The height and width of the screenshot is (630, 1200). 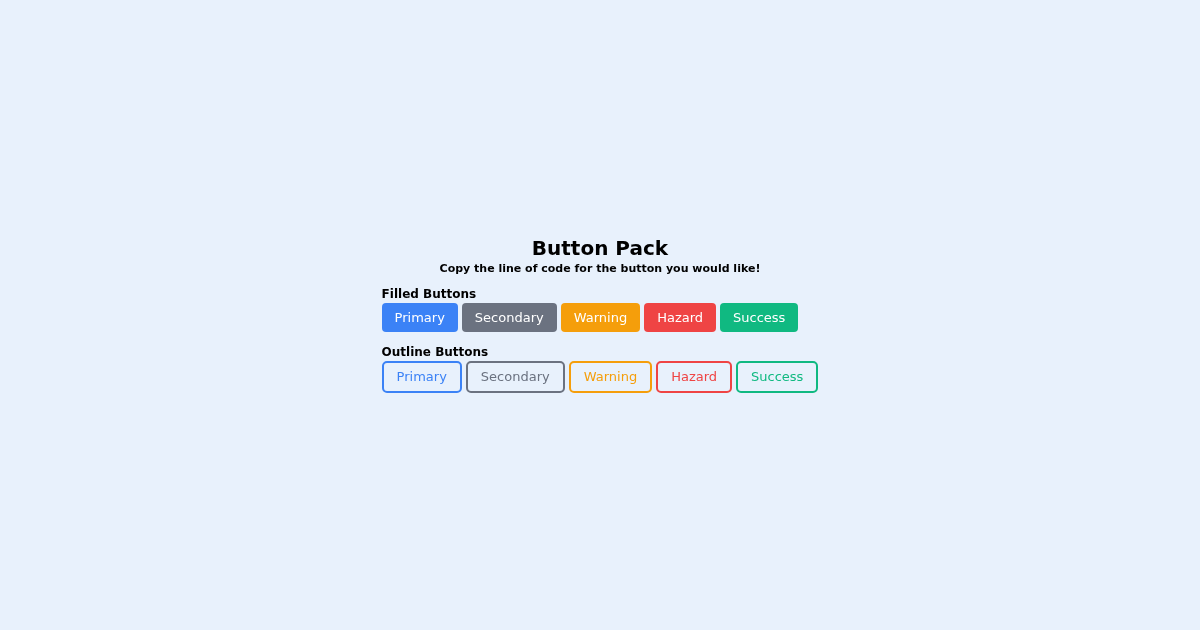 I want to click on section-heading: Outline Buttons, so click(x=435, y=351).